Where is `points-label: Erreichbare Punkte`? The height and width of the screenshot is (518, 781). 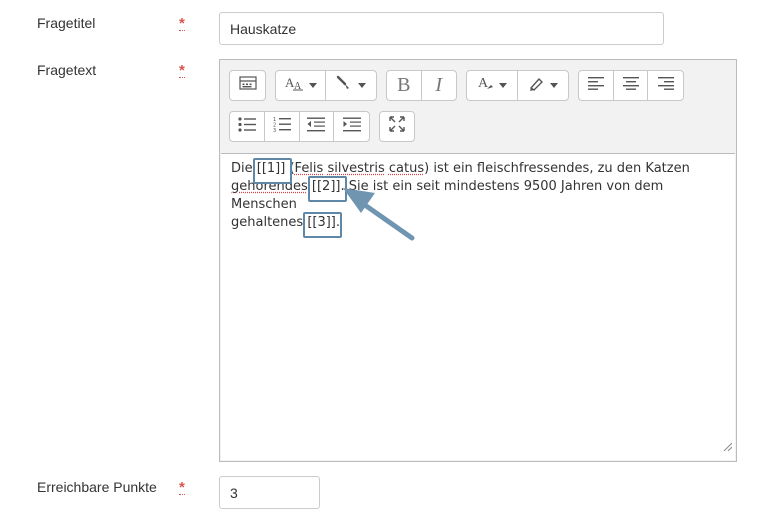
points-label: Erreichbare Punkte is located at coordinates (97, 487).